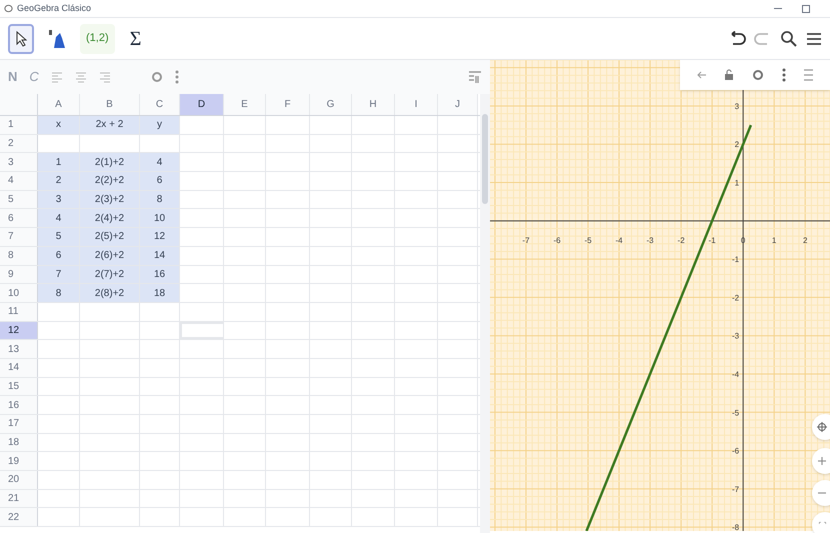 This screenshot has width=830, height=533. What do you see at coordinates (19, 461) in the screenshot?
I see `row-header: 19` at bounding box center [19, 461].